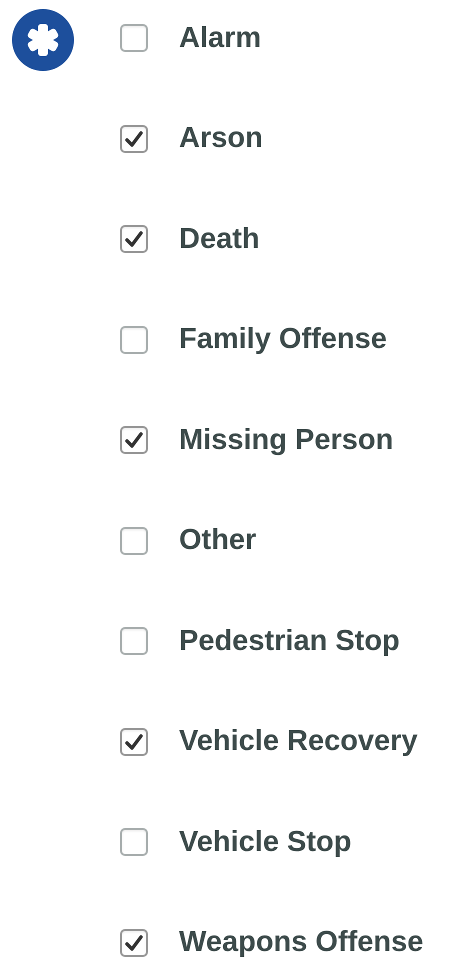  I want to click on checkbox-label: Vehicle Recovery, so click(298, 741).